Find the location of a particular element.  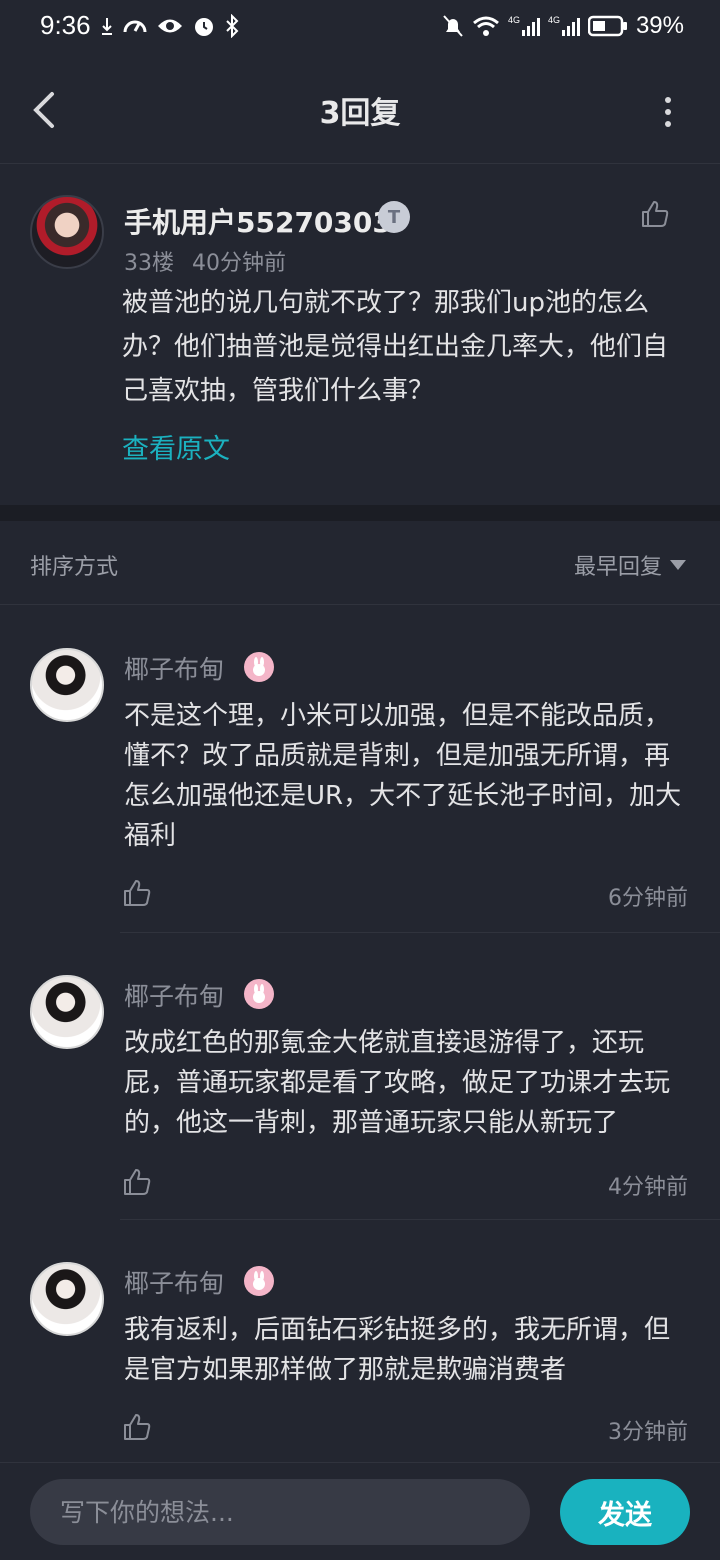

mute-bell-icon is located at coordinates (453, 26).